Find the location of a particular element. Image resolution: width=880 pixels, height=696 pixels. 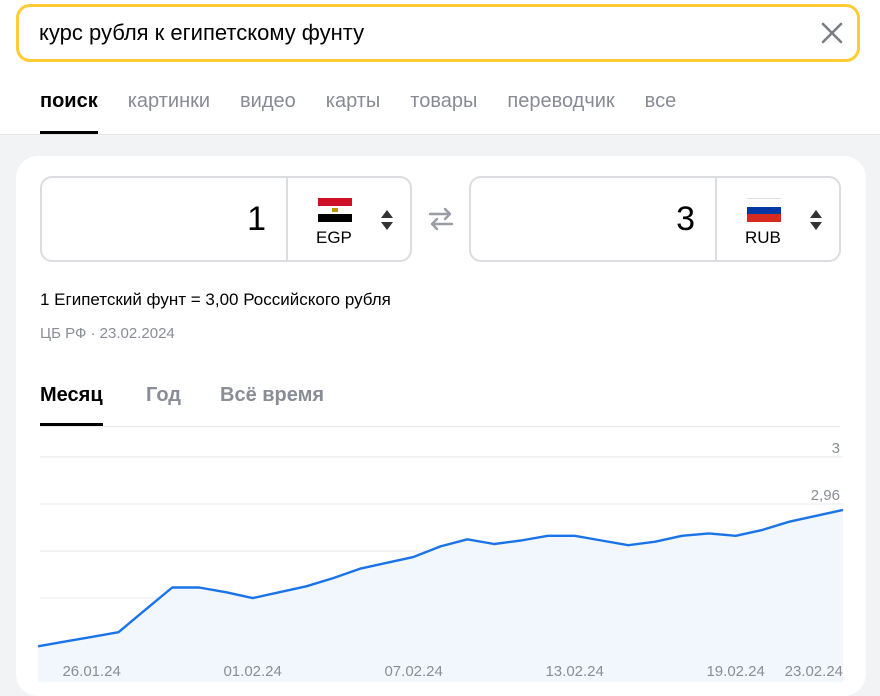

x-tick-label: 01.02.24 is located at coordinates (252, 671).